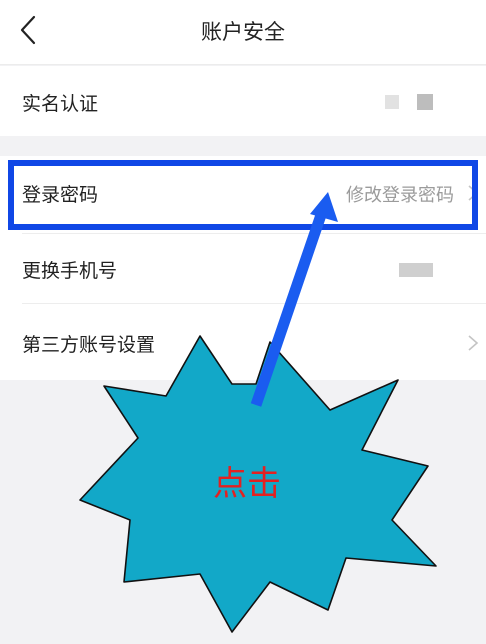 This screenshot has height=644, width=486. What do you see at coordinates (60, 195) in the screenshot?
I see `settings-item-label: 登录密码` at bounding box center [60, 195].